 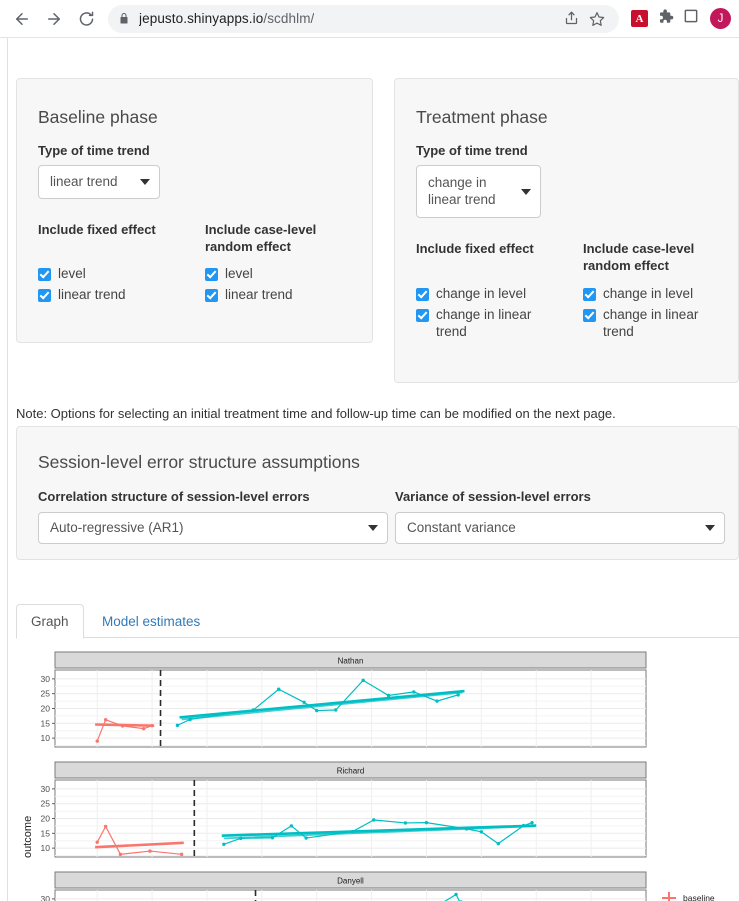 I want to click on facet-label: Nathan, so click(x=351, y=661).